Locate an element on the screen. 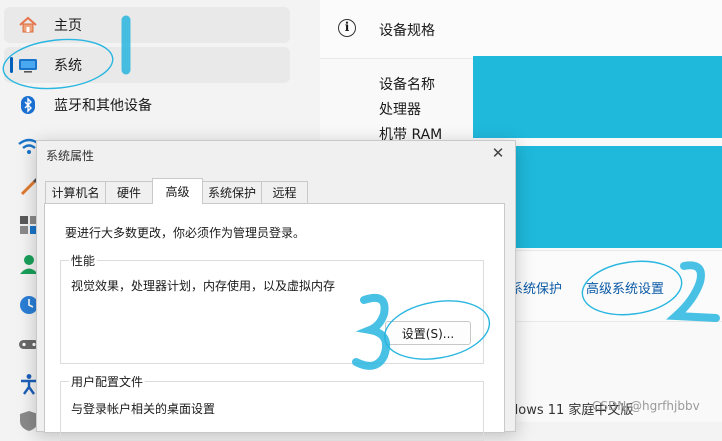 The image size is (722, 441). advanced-system-settings-link: 高级系统设置 is located at coordinates (625, 287).